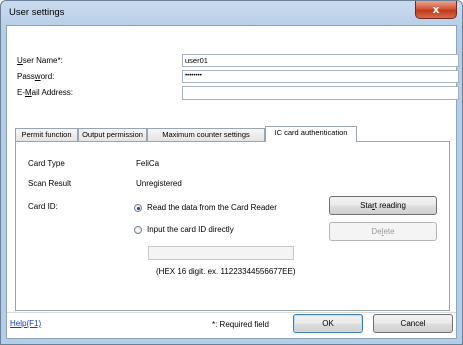  I want to click on radio-input-directly-label: Input the card ID directly, so click(190, 229).